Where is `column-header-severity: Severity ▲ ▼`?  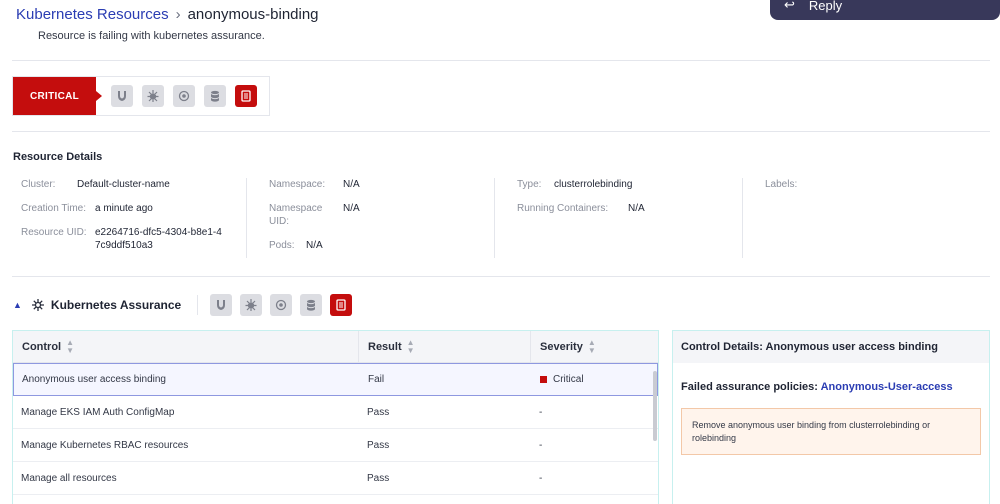
column-header-severity: Severity ▲ ▼ is located at coordinates (594, 346).